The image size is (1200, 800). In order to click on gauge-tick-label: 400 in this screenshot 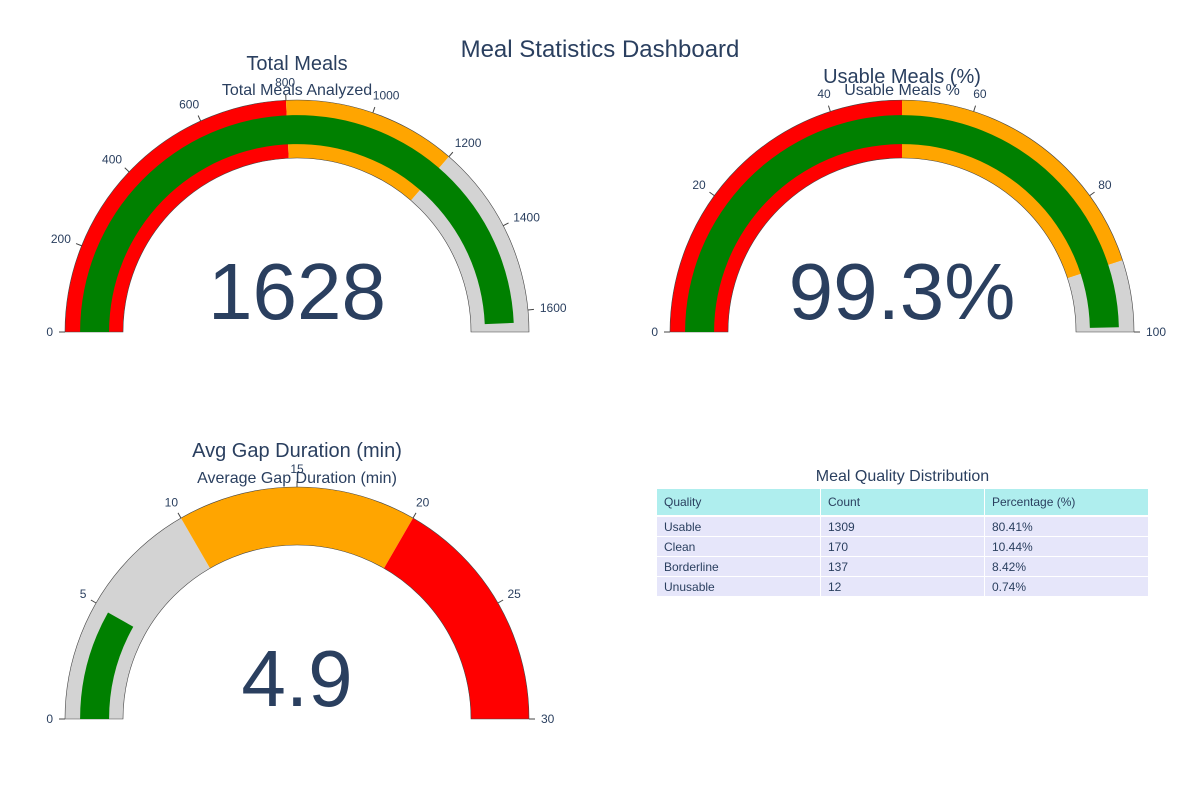, I will do `click(112, 159)`.